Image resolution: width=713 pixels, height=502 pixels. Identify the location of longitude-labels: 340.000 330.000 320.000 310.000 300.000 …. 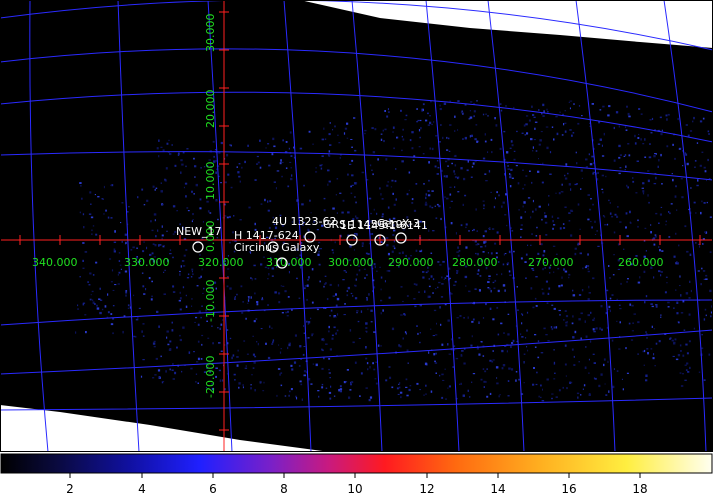
(348, 262).